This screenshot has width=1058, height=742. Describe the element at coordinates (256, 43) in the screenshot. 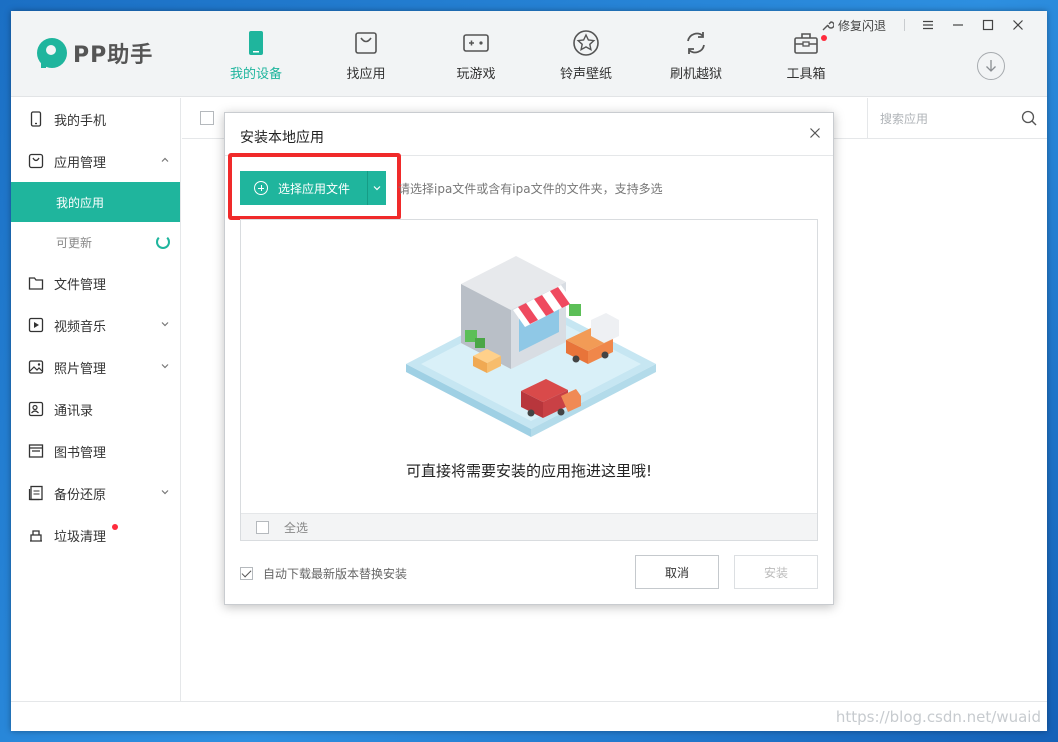

I see `phone-icon` at that location.